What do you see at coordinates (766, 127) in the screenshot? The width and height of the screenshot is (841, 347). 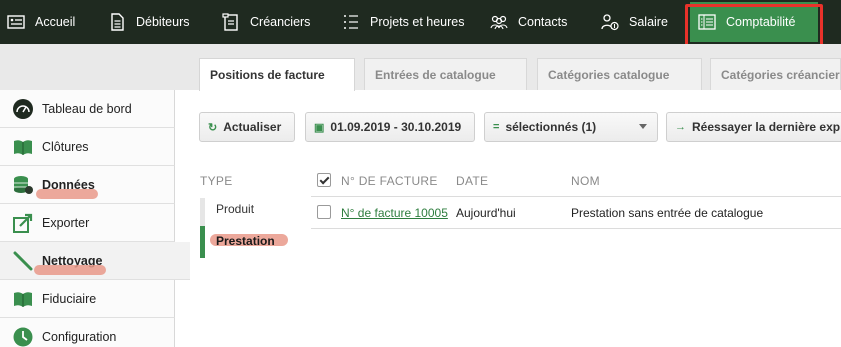 I see `retry-label: Réessayer la dernière exp` at bounding box center [766, 127].